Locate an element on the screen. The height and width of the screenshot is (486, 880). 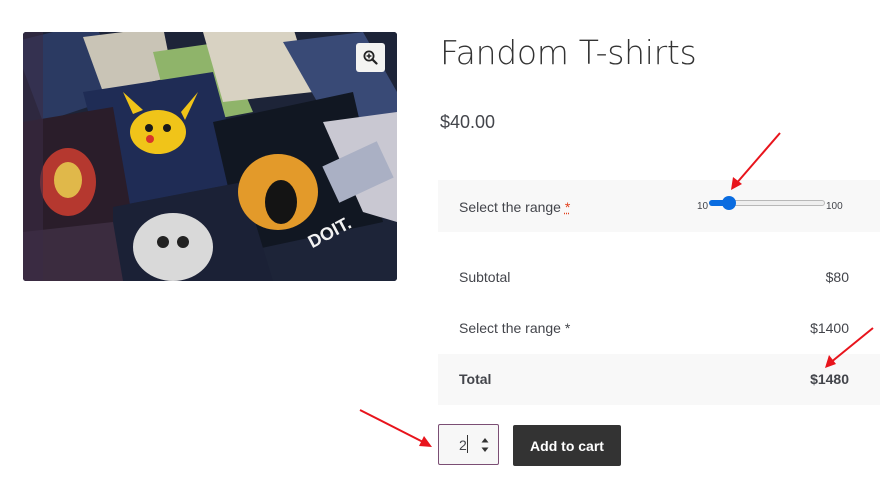
subtotal-label: Subtotal is located at coordinates (485, 277).